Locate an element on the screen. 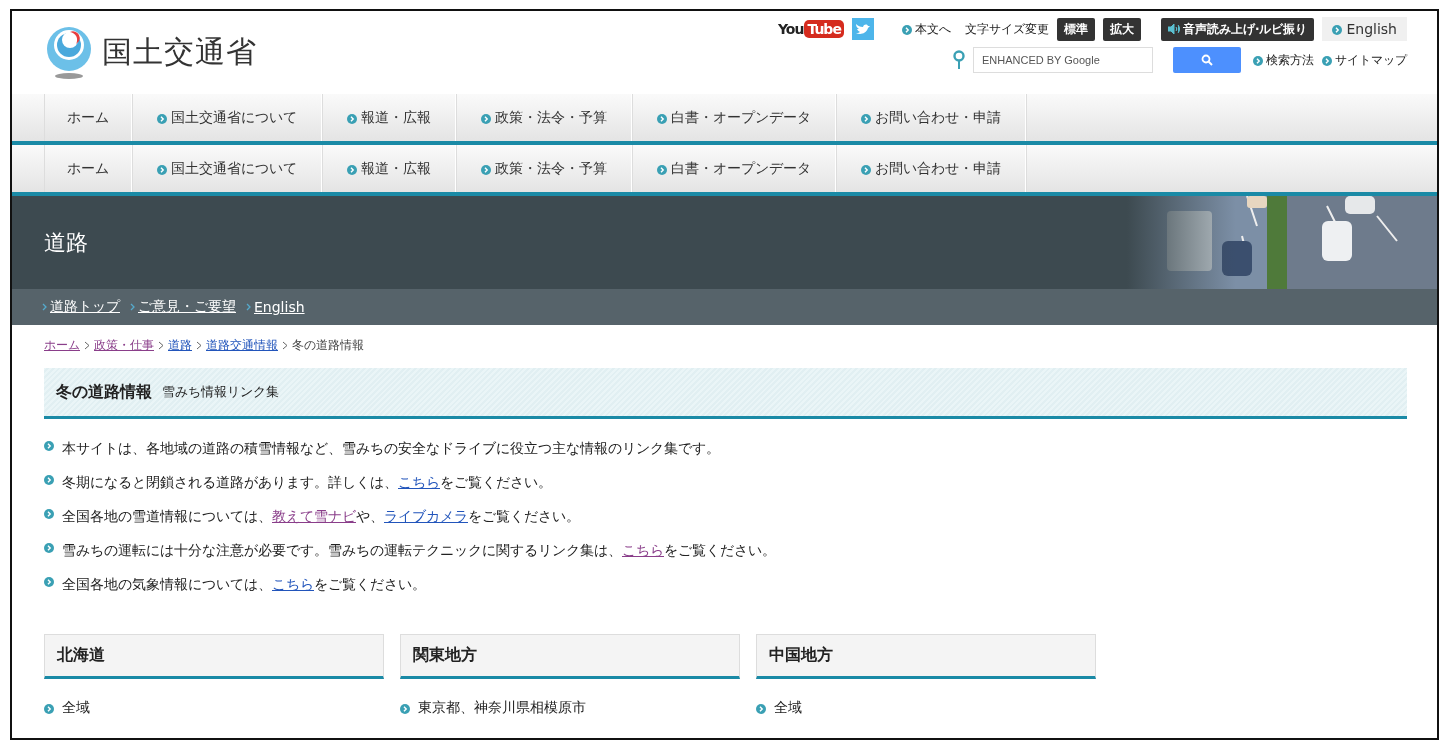 Image resolution: width=1447 pixels, height=746 pixels. site-title: 国土交通省 is located at coordinates (179, 52).